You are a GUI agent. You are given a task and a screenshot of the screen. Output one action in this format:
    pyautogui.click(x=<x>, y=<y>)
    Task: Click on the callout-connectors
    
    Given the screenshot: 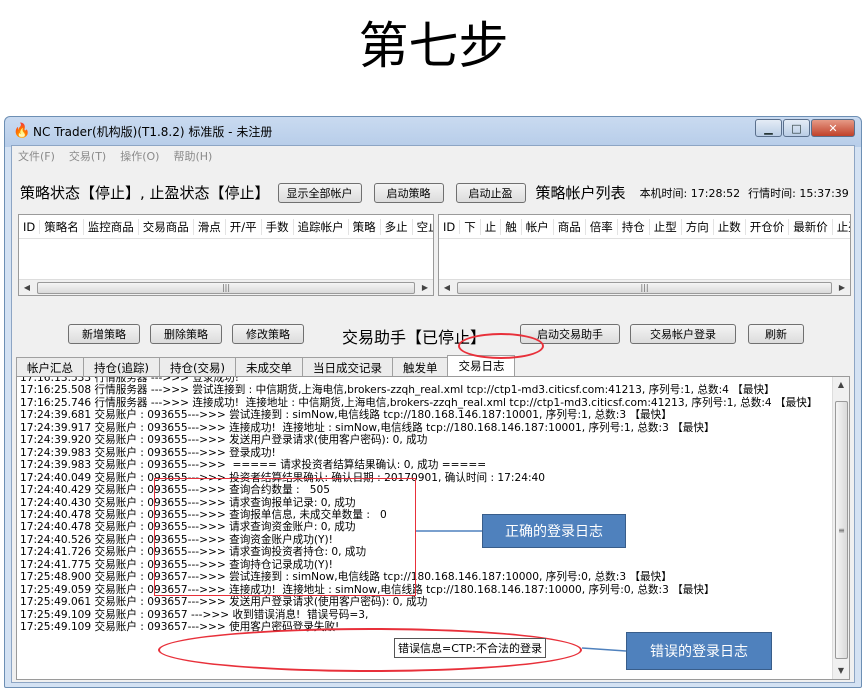 What is the action you would take?
    pyautogui.click(x=521, y=591)
    